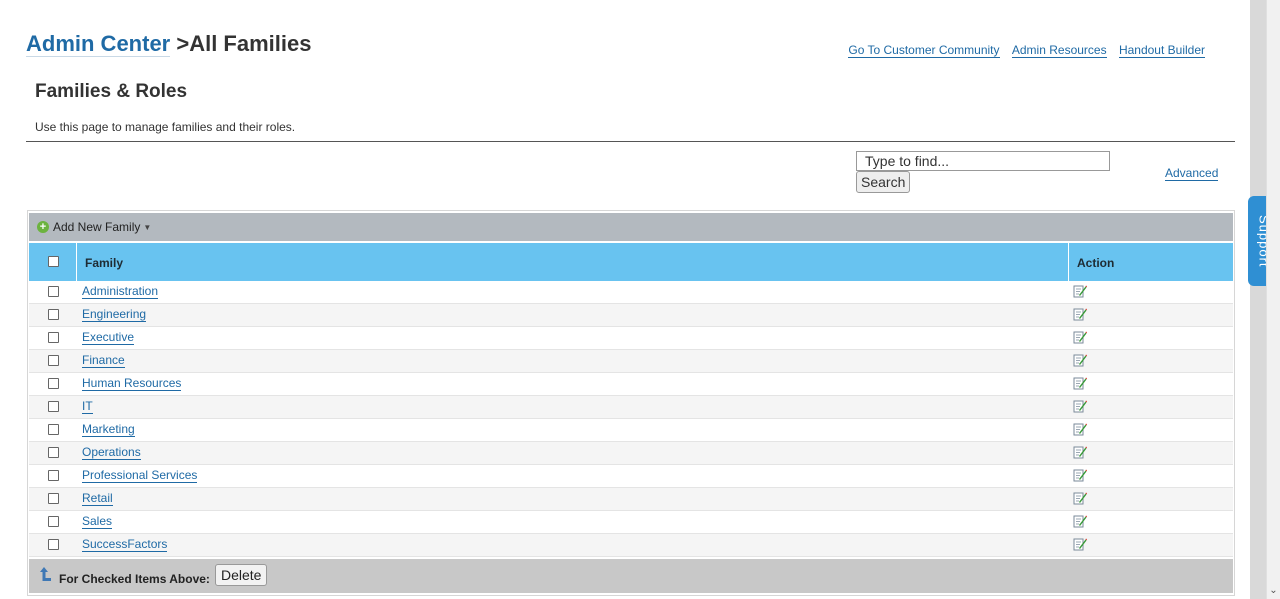 The image size is (1280, 599). I want to click on table-row: Professional Services, so click(631, 476).